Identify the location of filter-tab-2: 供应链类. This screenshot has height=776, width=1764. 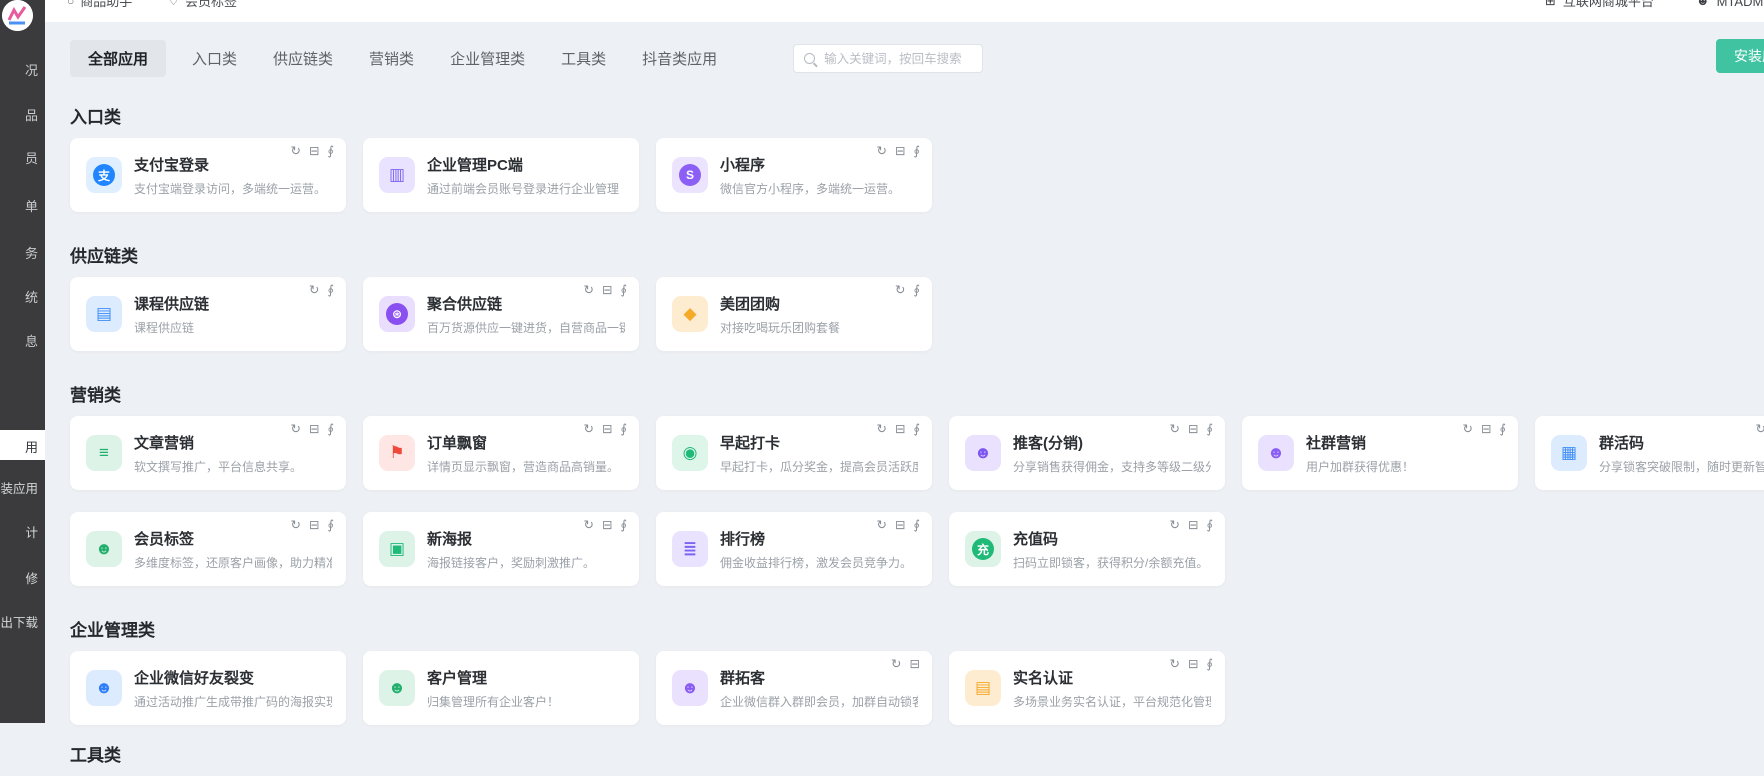
(303, 58).